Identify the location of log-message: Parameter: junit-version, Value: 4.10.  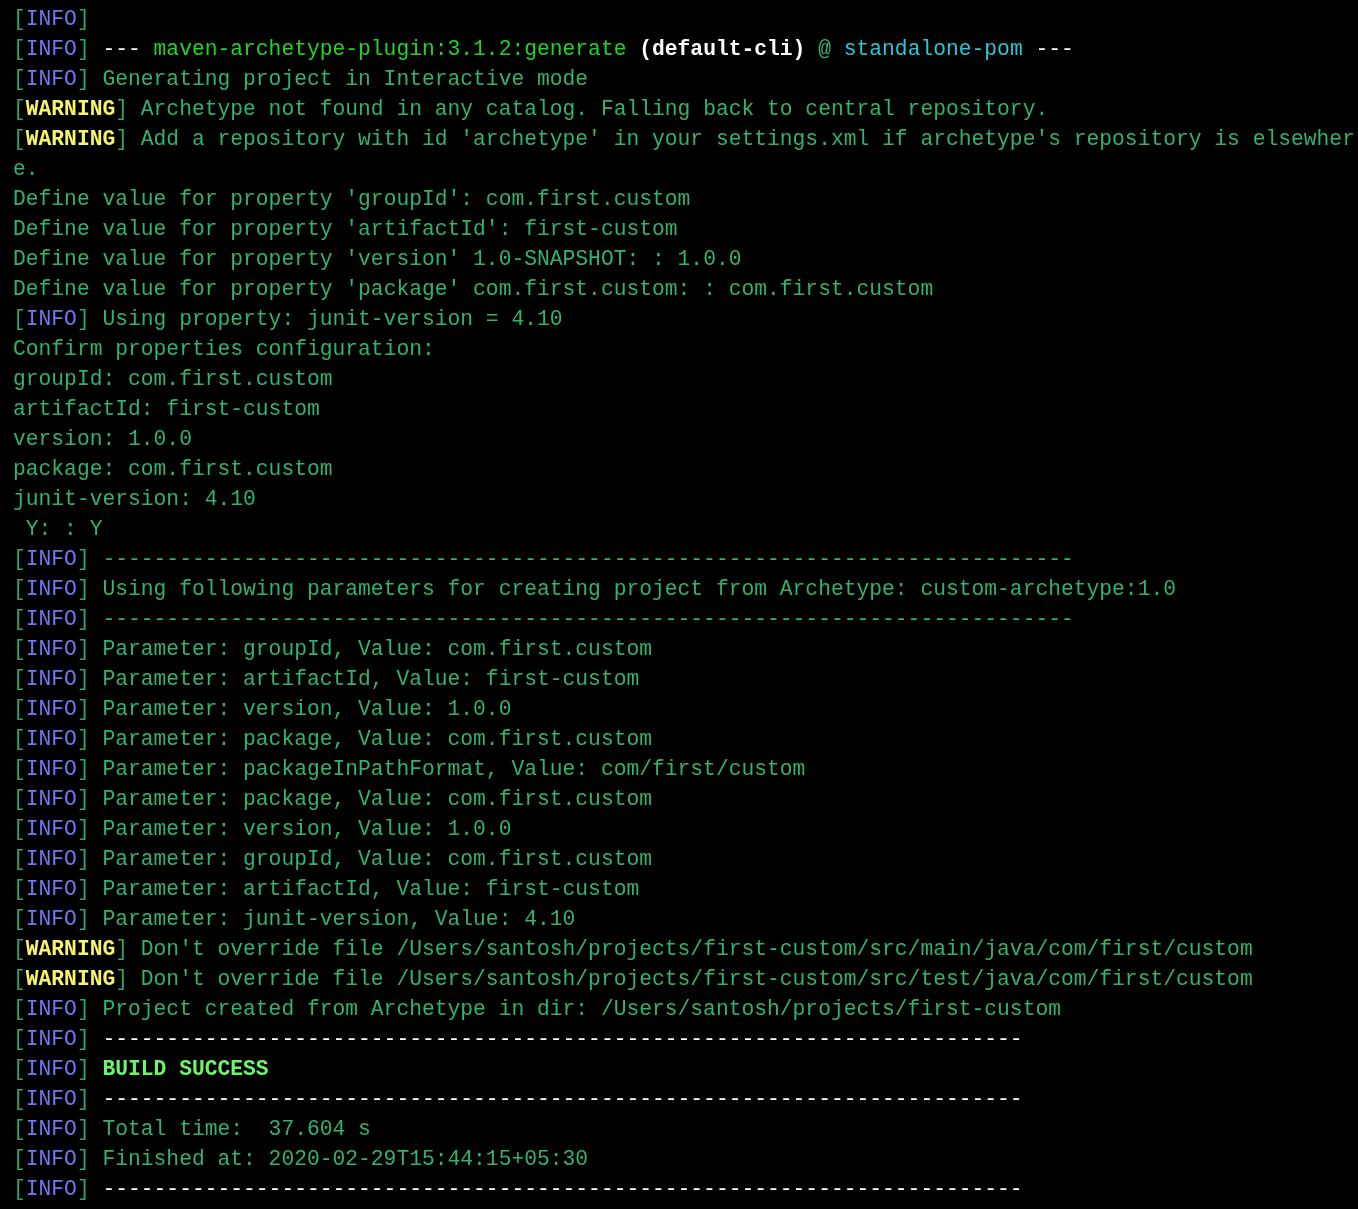
(339, 919).